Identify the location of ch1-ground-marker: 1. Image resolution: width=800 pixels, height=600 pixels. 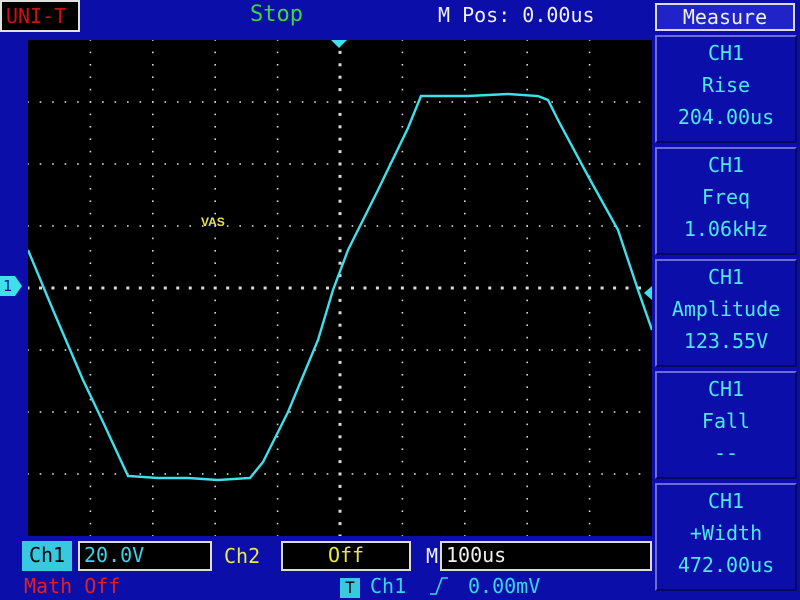
(11, 286).